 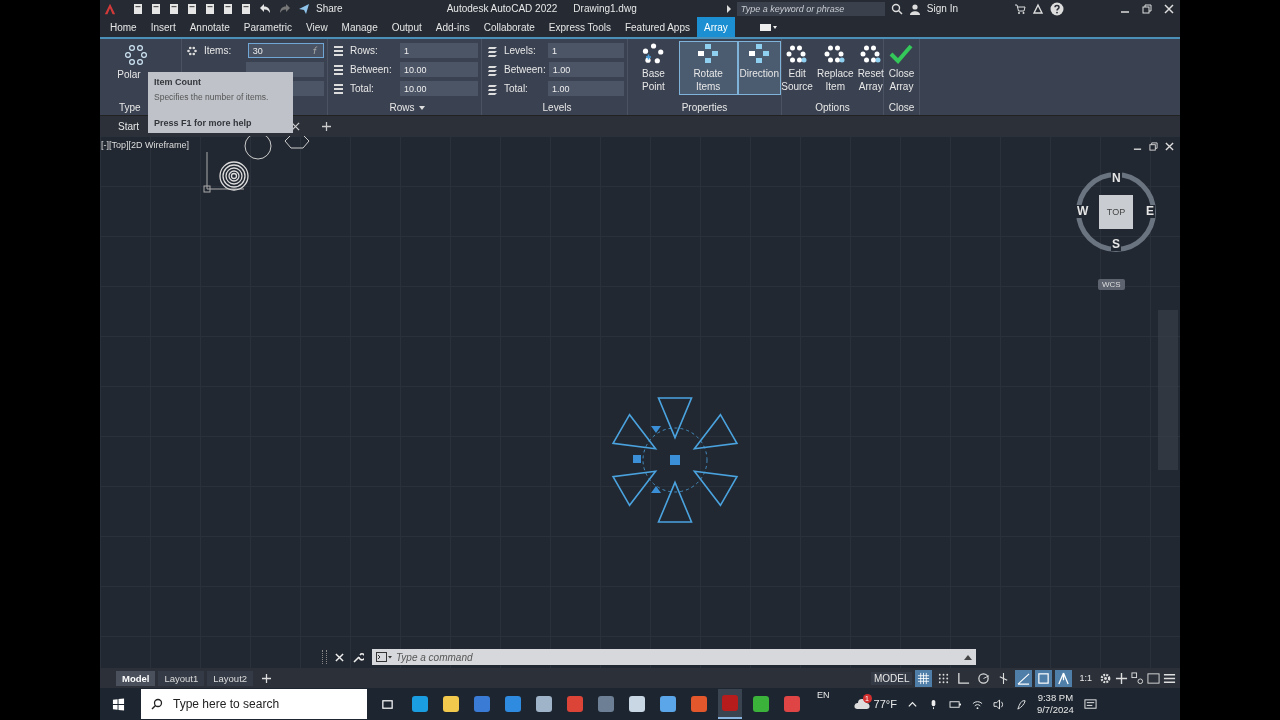 What do you see at coordinates (1083, 211) in the screenshot?
I see `compass-label: W` at bounding box center [1083, 211].